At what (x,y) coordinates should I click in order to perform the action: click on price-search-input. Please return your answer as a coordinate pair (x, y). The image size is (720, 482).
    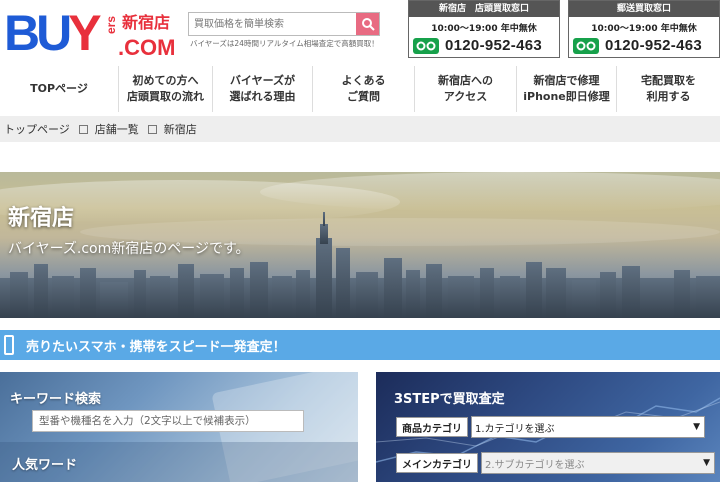
    Looking at the image, I should click on (273, 24).